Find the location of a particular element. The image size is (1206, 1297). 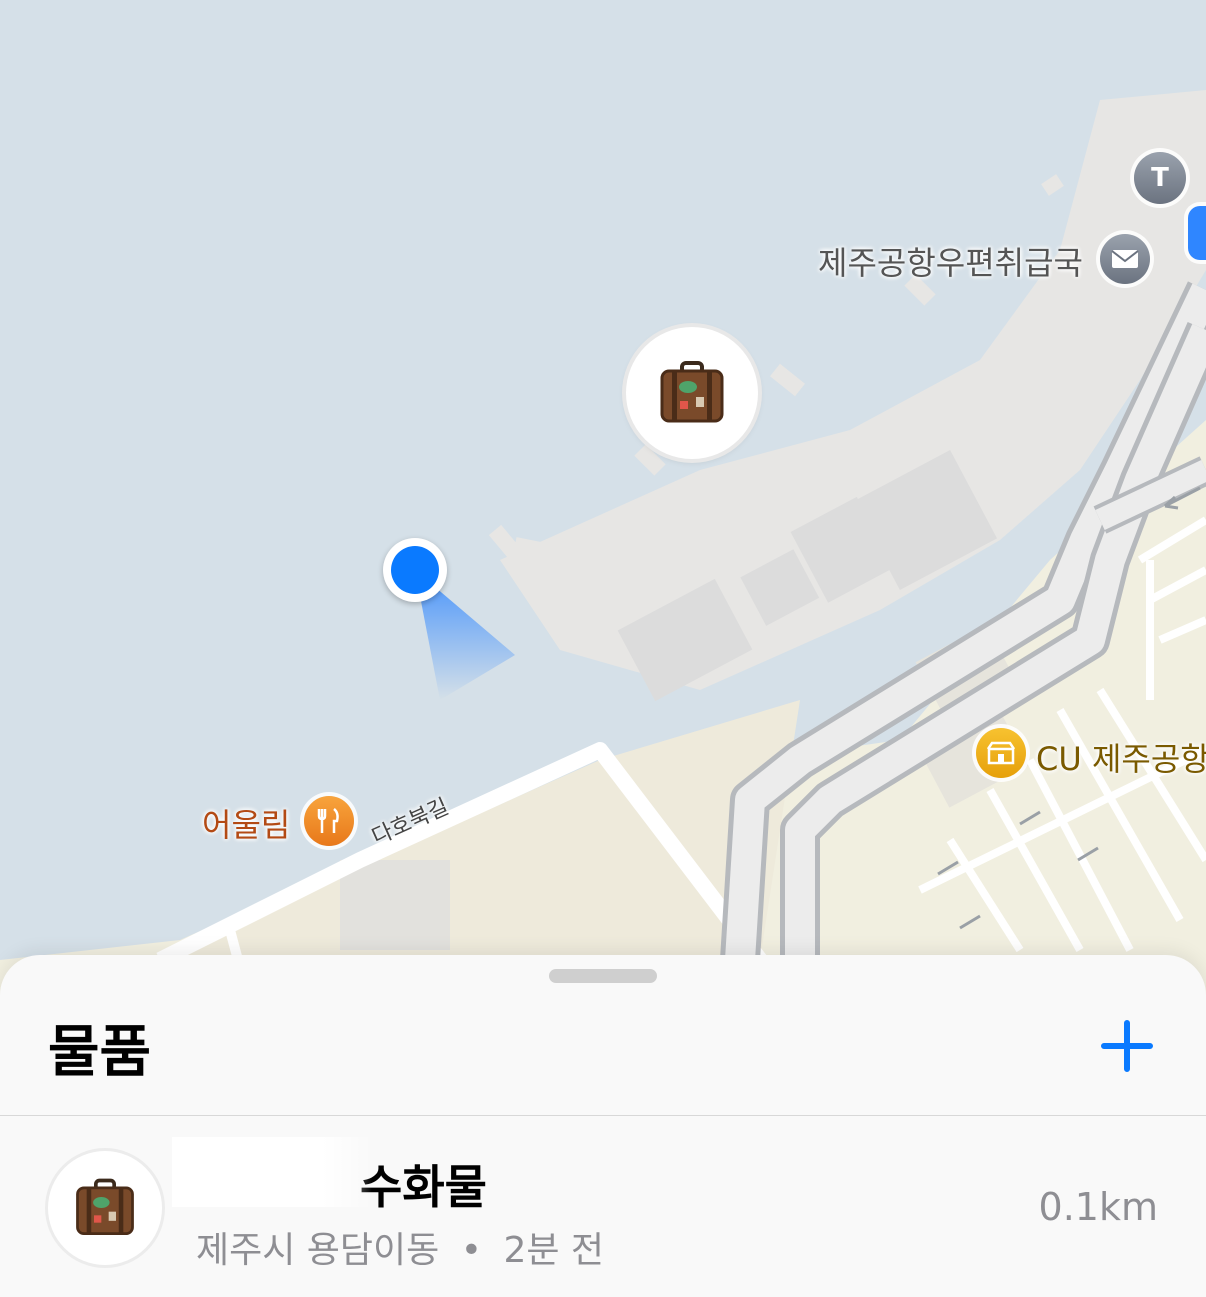

item-location: 제주시 용담이동 is located at coordinates (318, 1250).